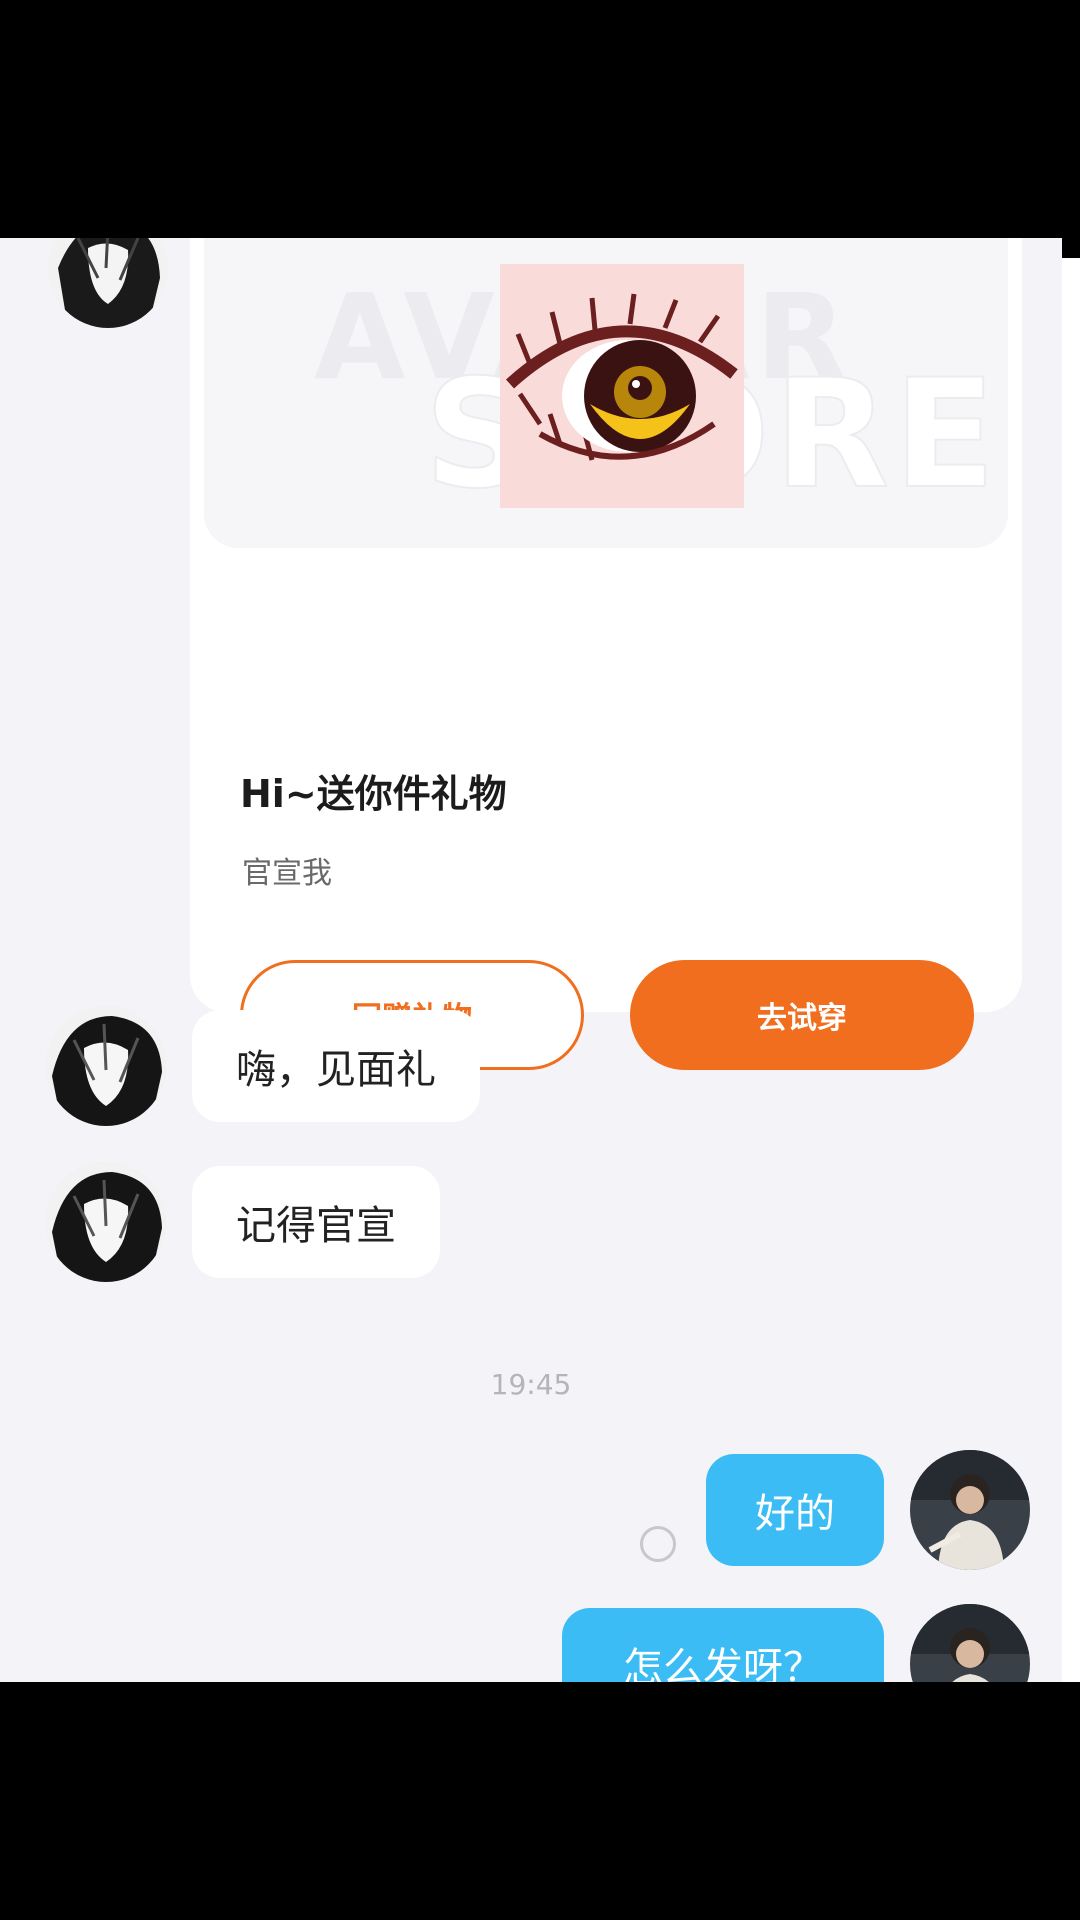 The width and height of the screenshot is (1080, 1920). What do you see at coordinates (316, 1226) in the screenshot?
I see `message-text: 记得官宣` at bounding box center [316, 1226].